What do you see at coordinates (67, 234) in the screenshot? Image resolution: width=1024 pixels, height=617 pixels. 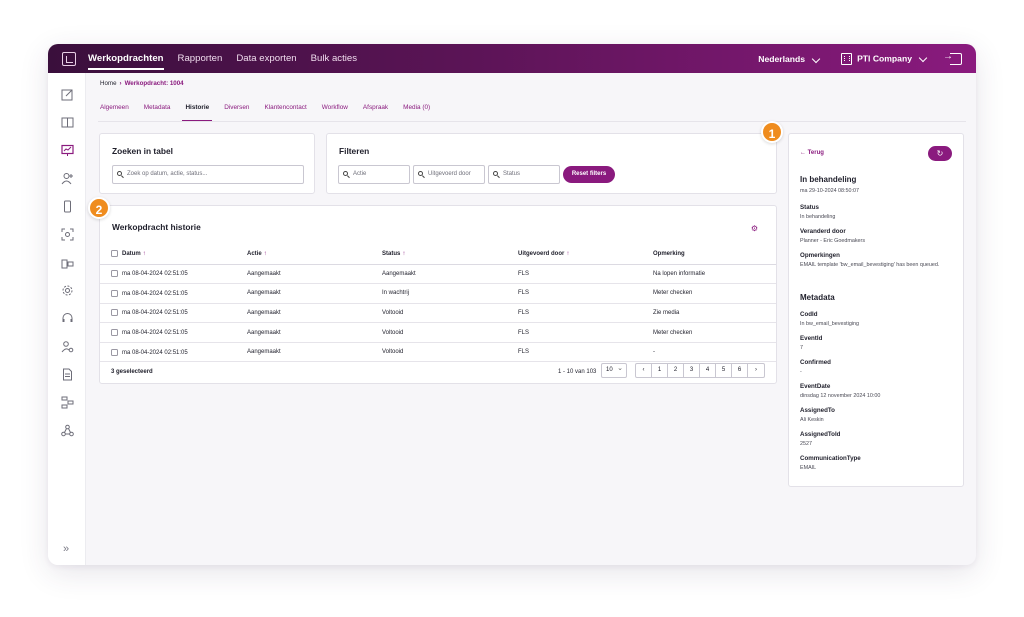 I see `scan-icon` at bounding box center [67, 234].